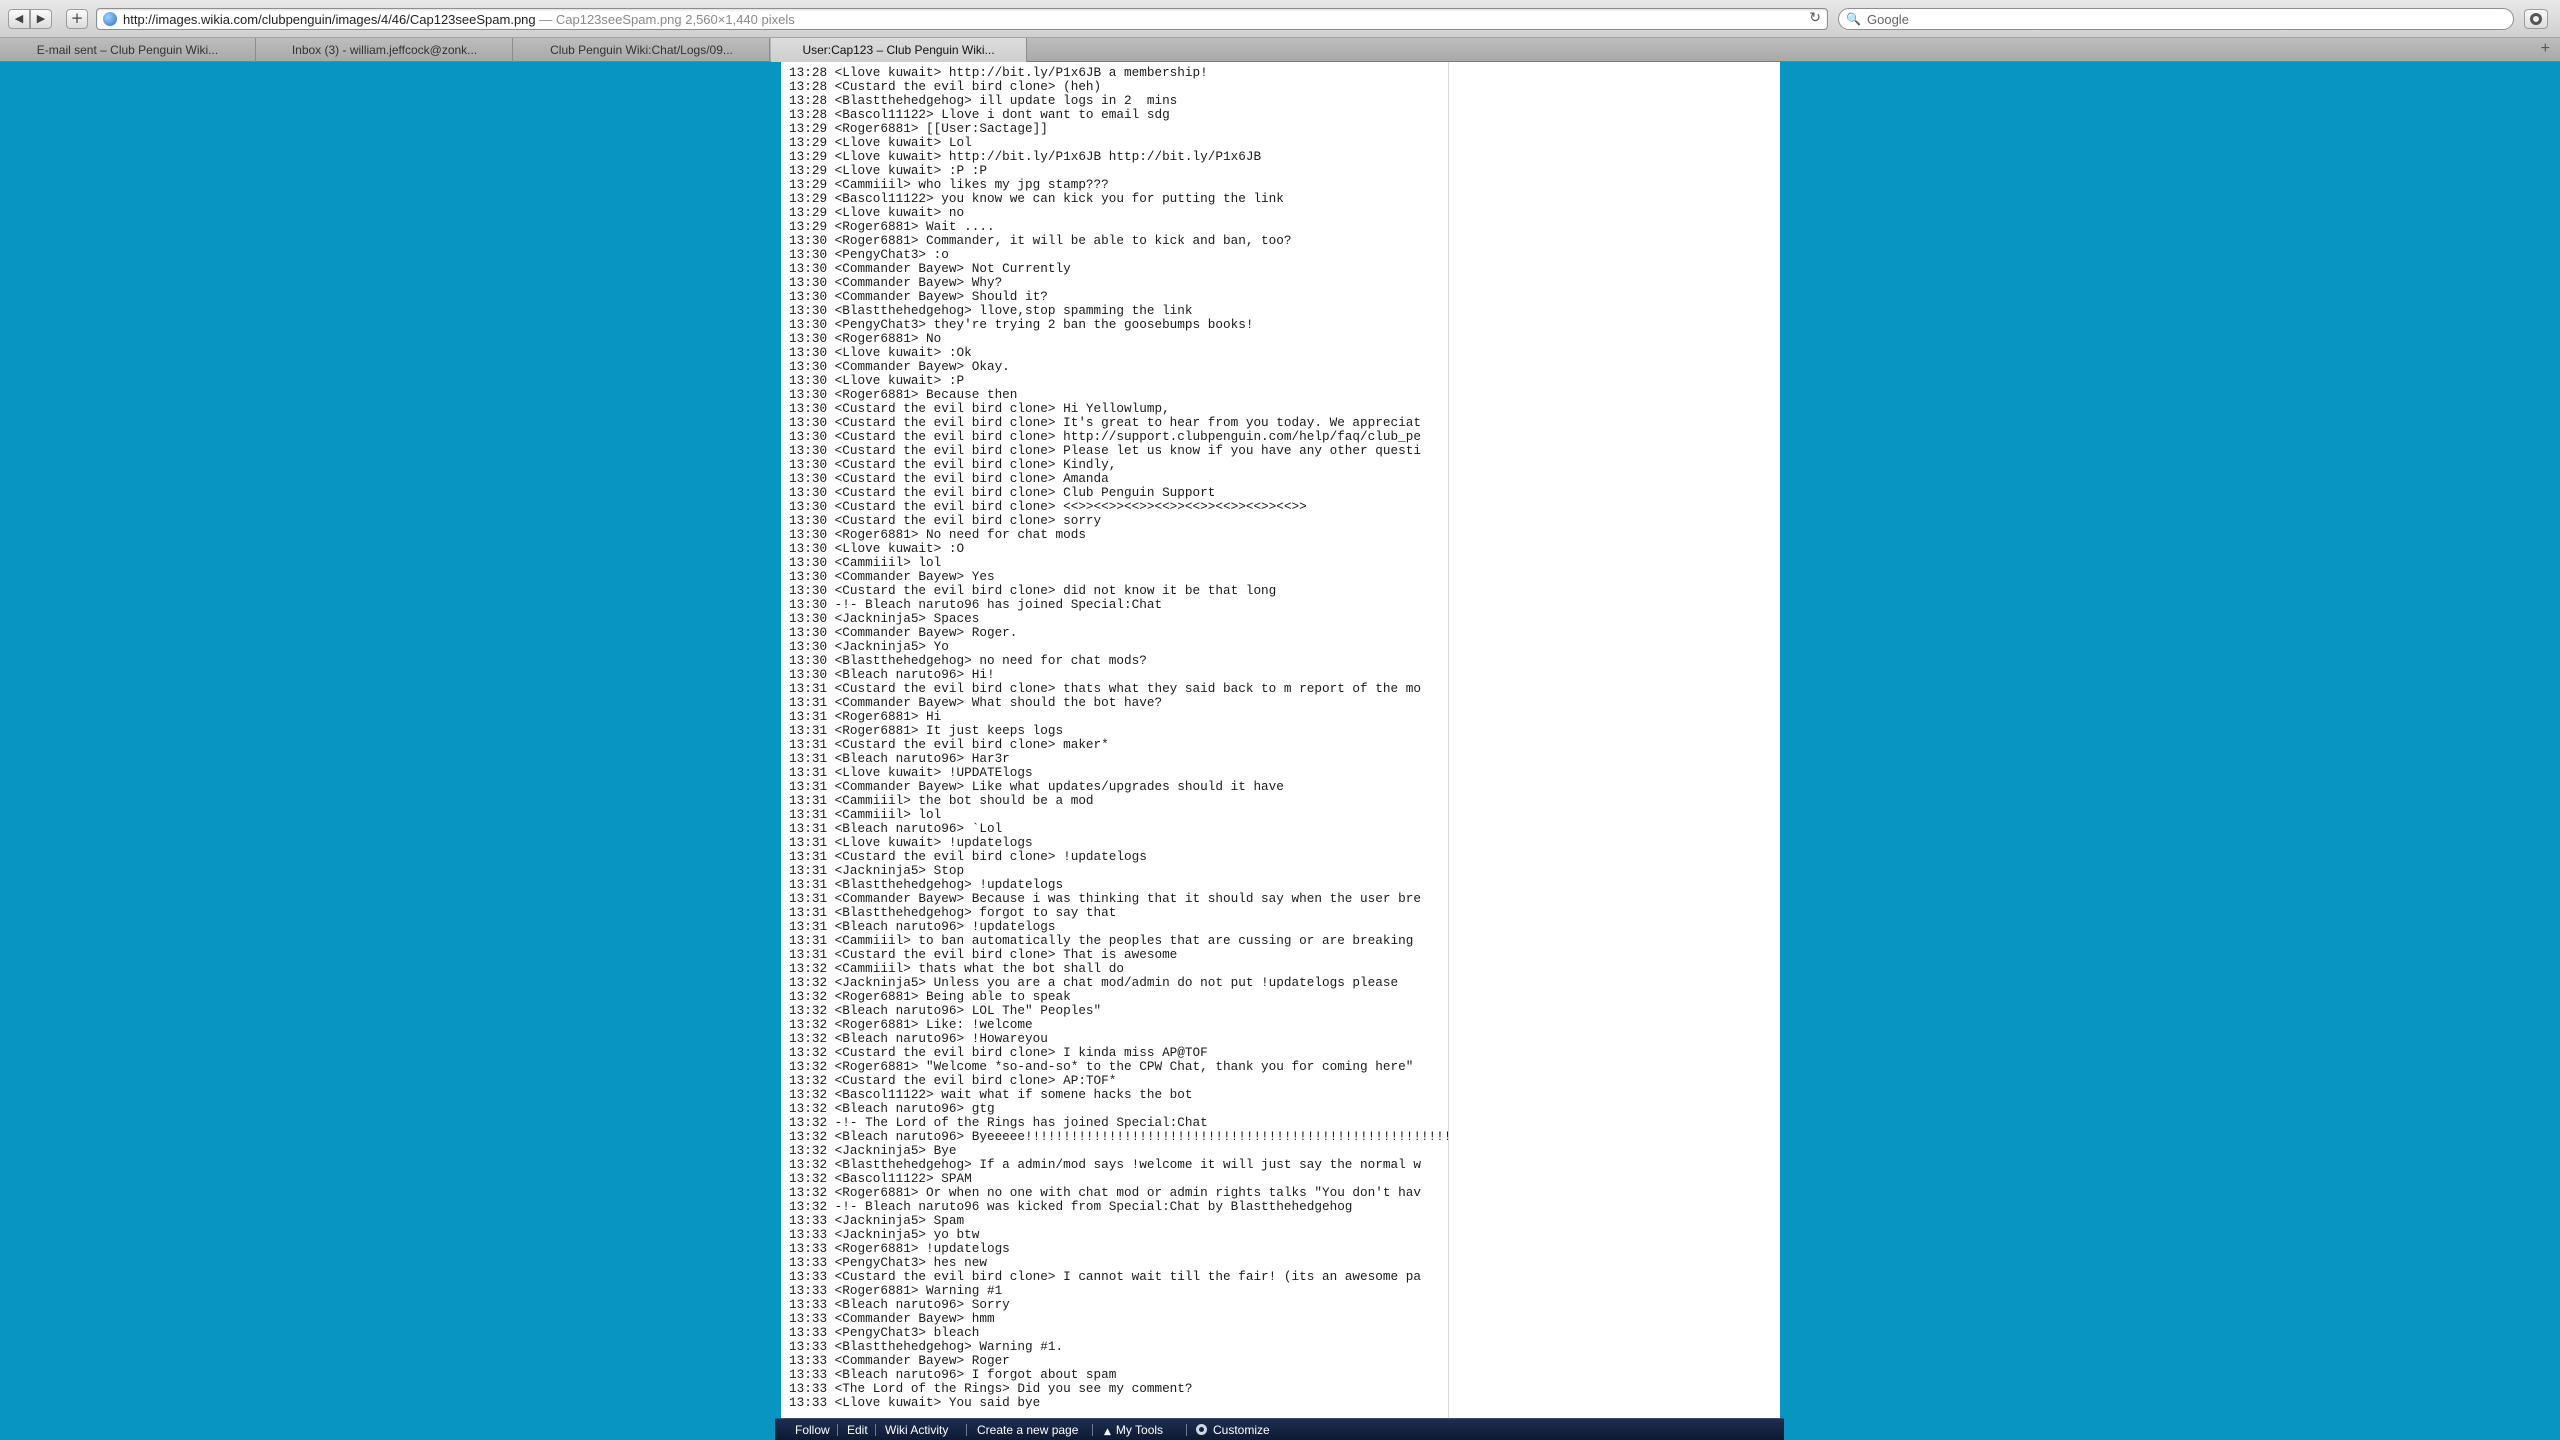 The image size is (2560, 1440). What do you see at coordinates (865, 338) in the screenshot?
I see `chat-log-line: 13:30 <Roger6881> No` at bounding box center [865, 338].